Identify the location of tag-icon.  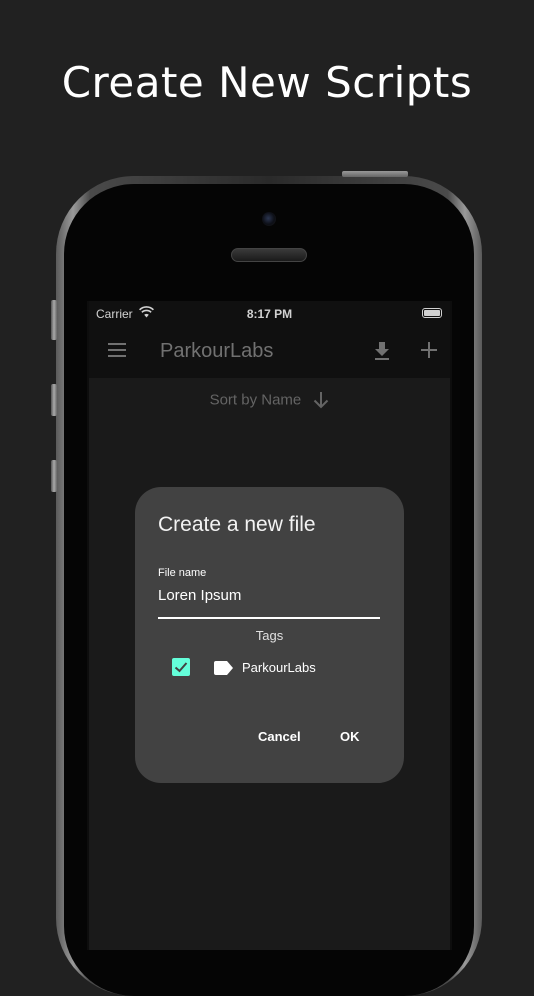
(223, 668).